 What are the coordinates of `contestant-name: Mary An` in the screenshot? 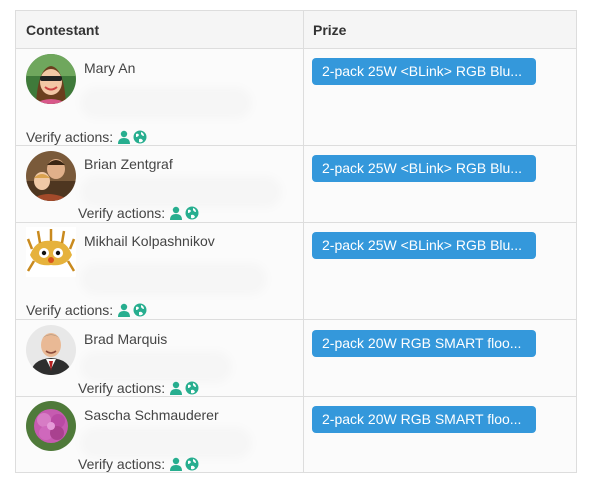 It's located at (110, 68).